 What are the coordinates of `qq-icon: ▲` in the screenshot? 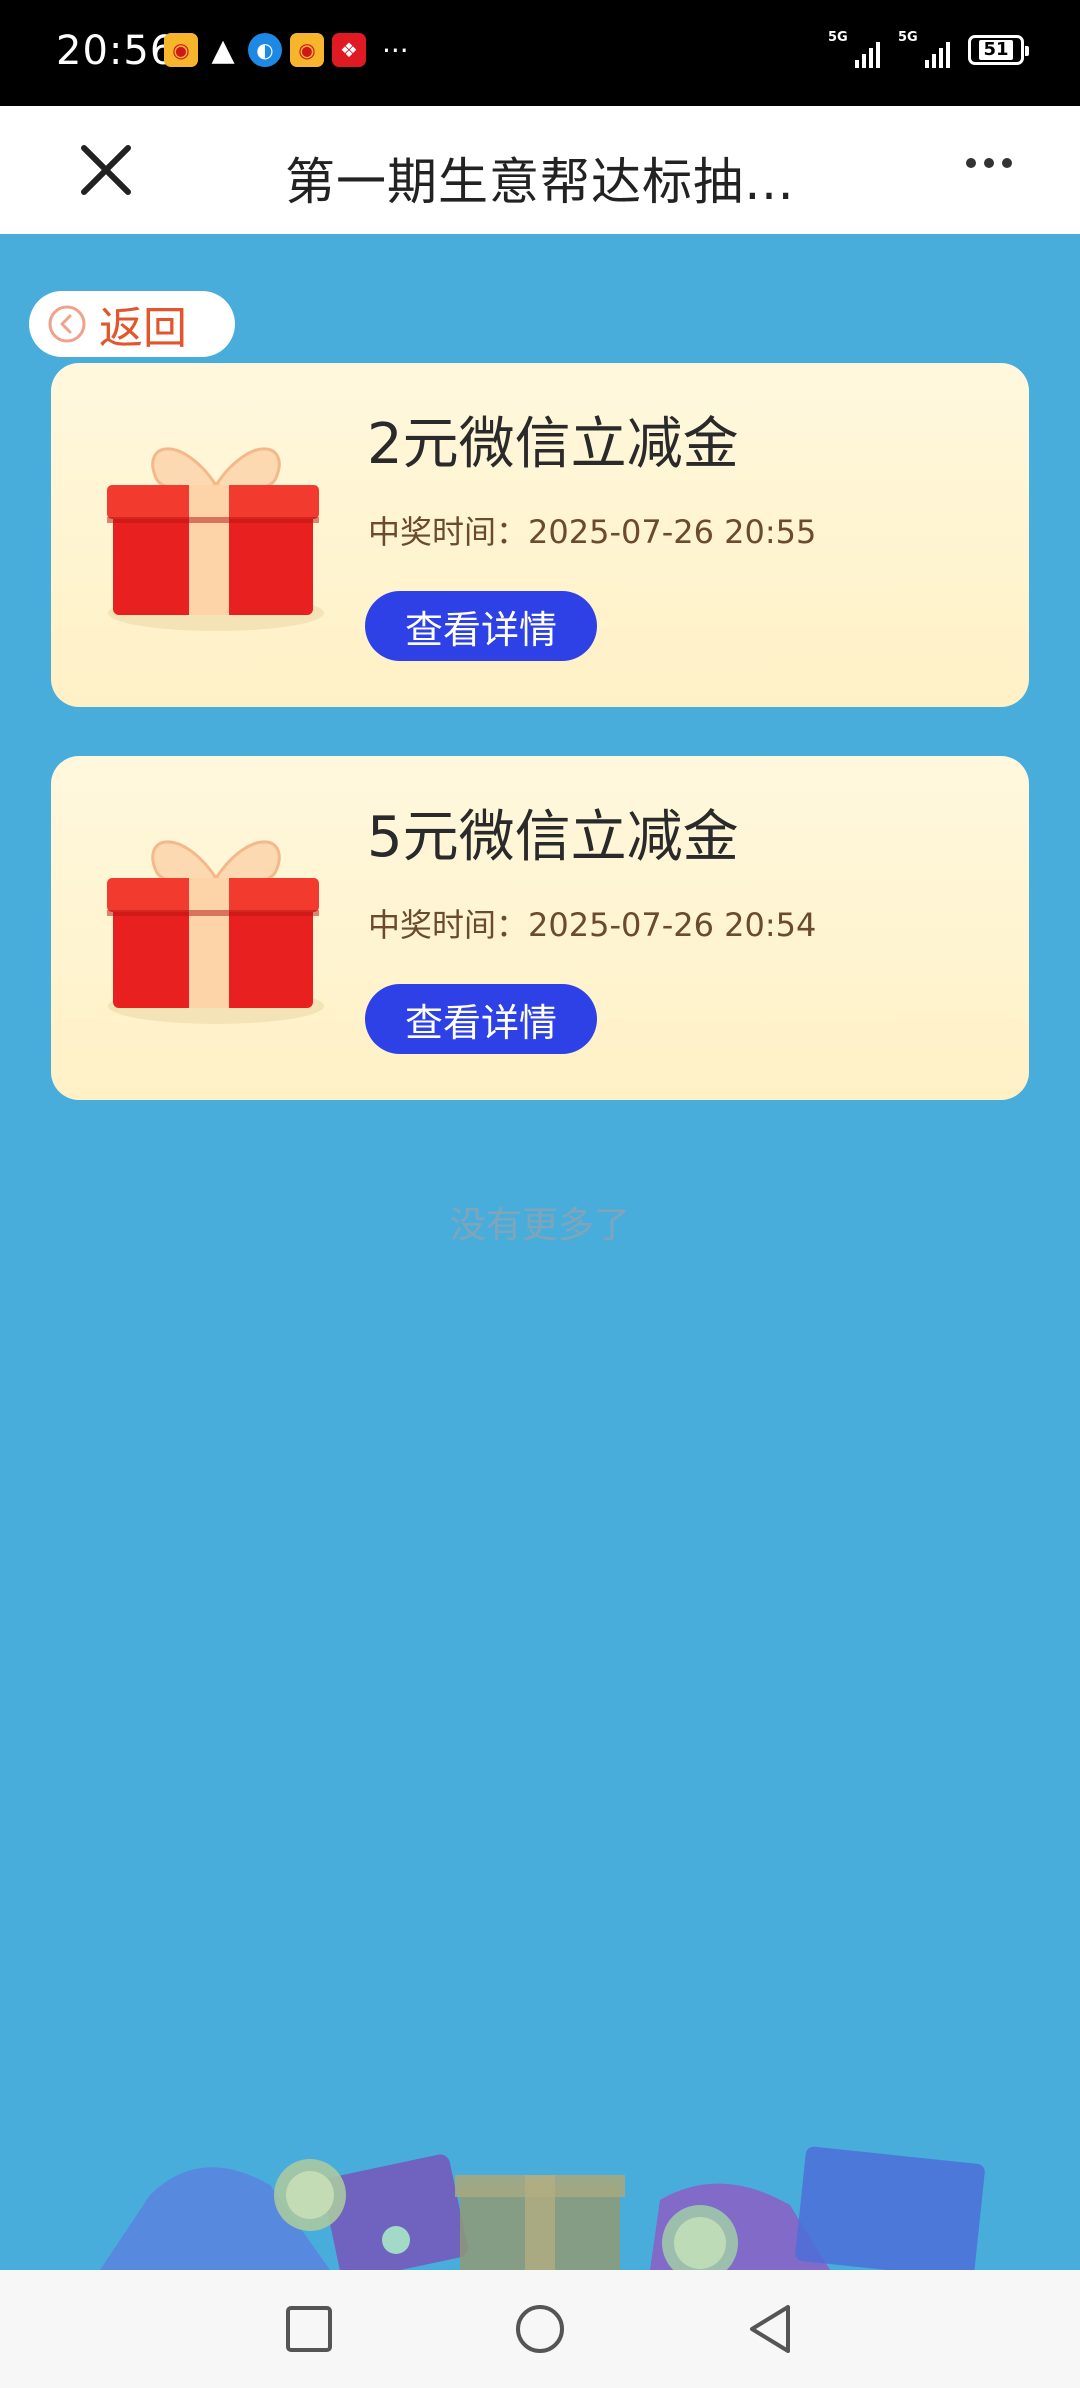 It's located at (223, 50).